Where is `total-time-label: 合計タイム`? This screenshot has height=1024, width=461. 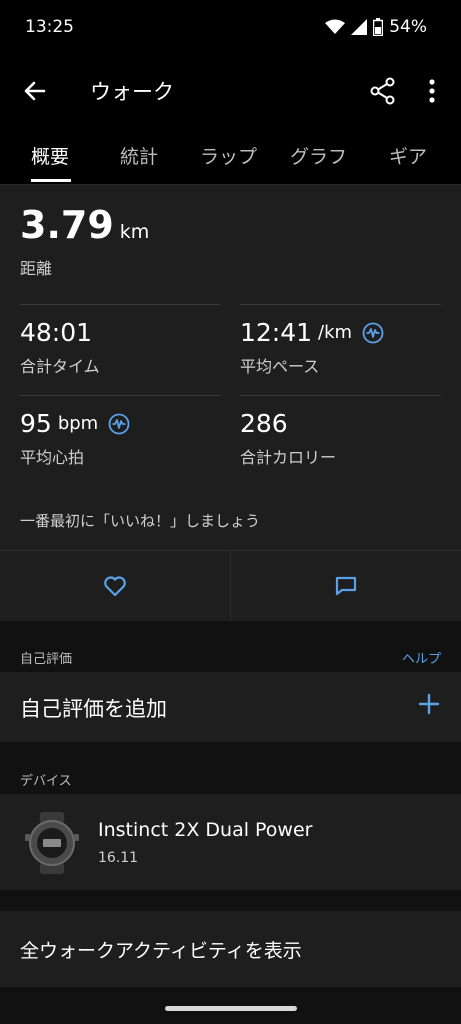 total-time-label: 合計タイム is located at coordinates (60, 366).